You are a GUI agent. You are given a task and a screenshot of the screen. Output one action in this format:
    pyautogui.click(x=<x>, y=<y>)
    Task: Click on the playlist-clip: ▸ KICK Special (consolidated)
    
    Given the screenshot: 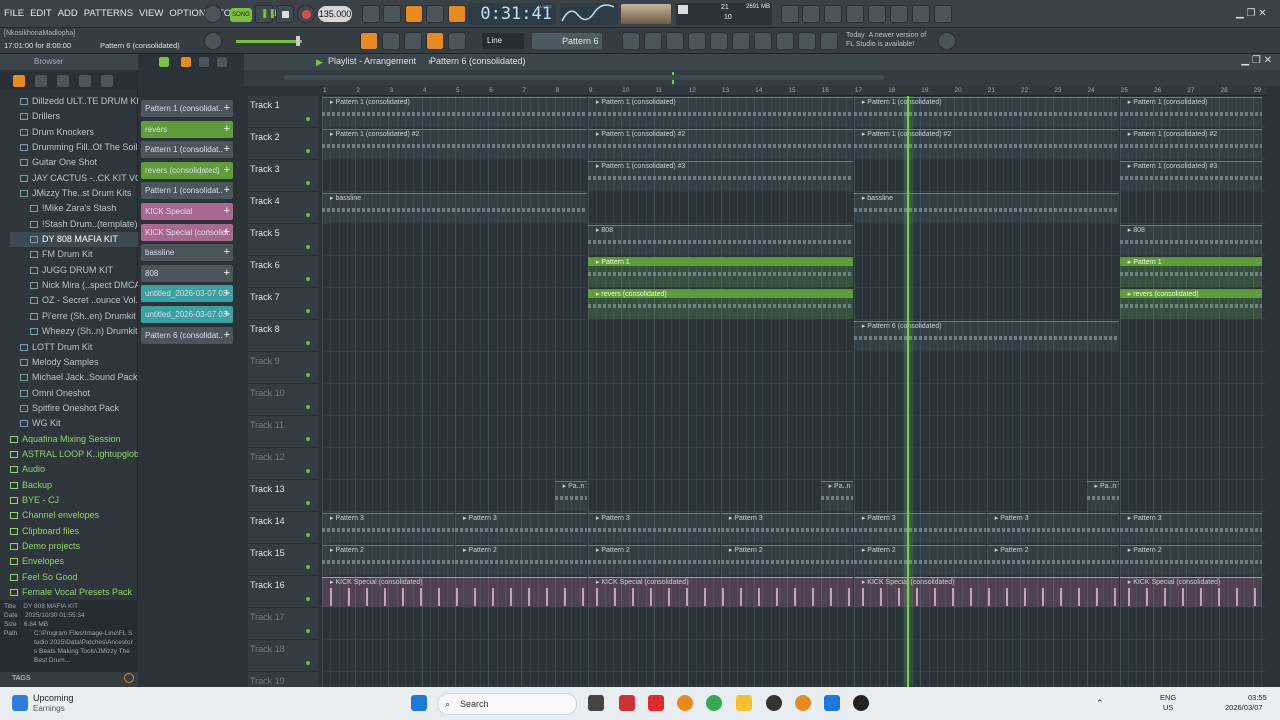 What is the action you would take?
    pyautogui.click(x=986, y=592)
    